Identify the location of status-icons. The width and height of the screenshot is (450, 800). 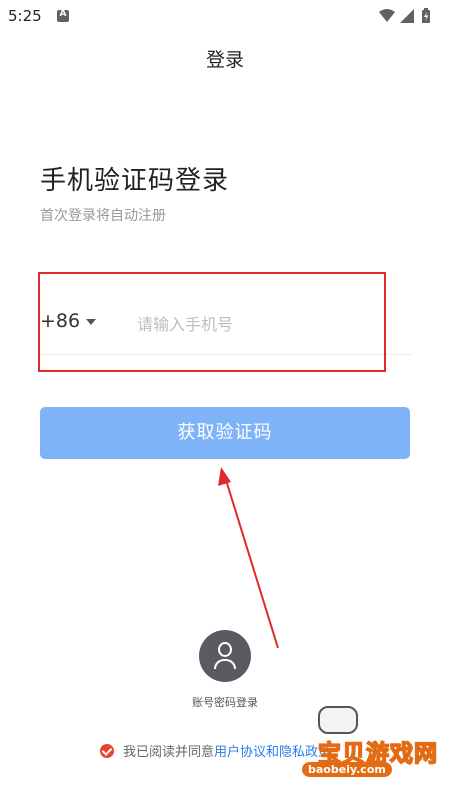
(409, 16).